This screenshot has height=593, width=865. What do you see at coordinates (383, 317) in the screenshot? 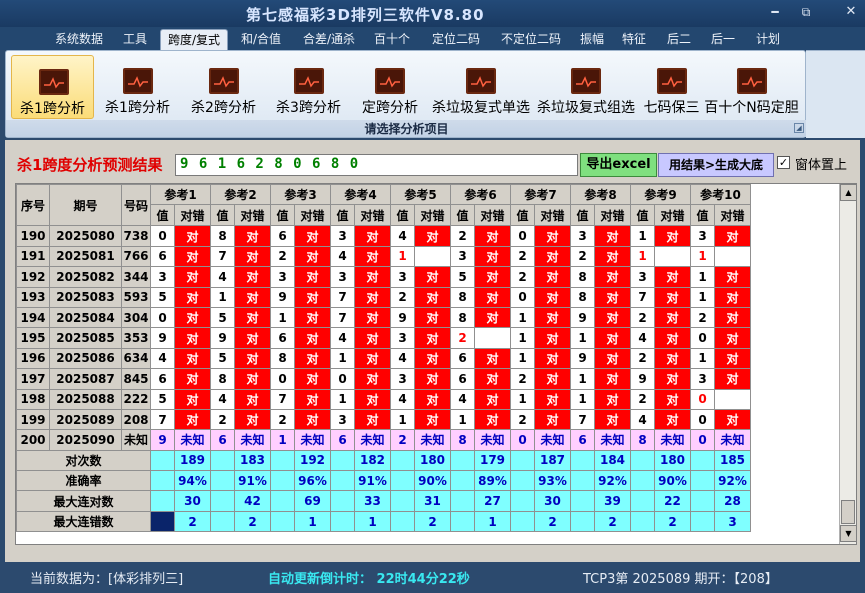
I see `table-row: 194 2025084 304 0 对 5 对 1 对 7 对 9 对 8 对 1 对 9 对 2 对 2 对` at bounding box center [383, 317].